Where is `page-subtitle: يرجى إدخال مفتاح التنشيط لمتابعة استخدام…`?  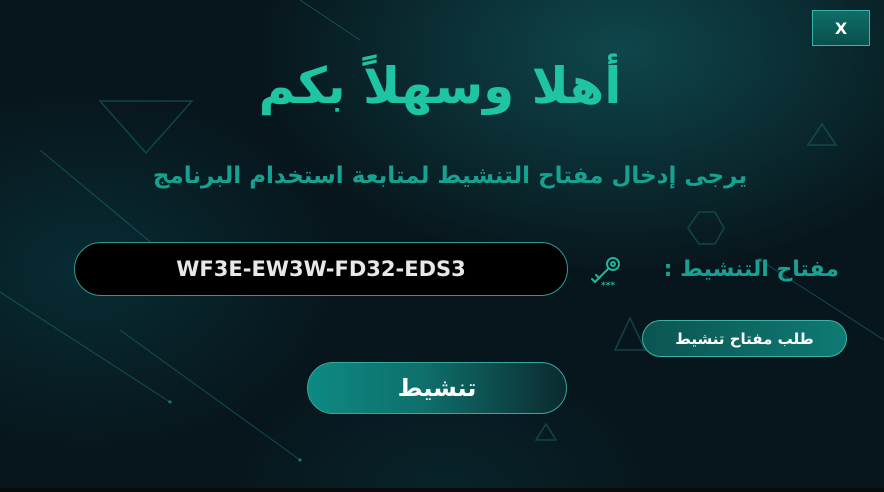
page-subtitle: يرجى إدخال مفتاح التنشيط لمتابعة استخدام… is located at coordinates (450, 176).